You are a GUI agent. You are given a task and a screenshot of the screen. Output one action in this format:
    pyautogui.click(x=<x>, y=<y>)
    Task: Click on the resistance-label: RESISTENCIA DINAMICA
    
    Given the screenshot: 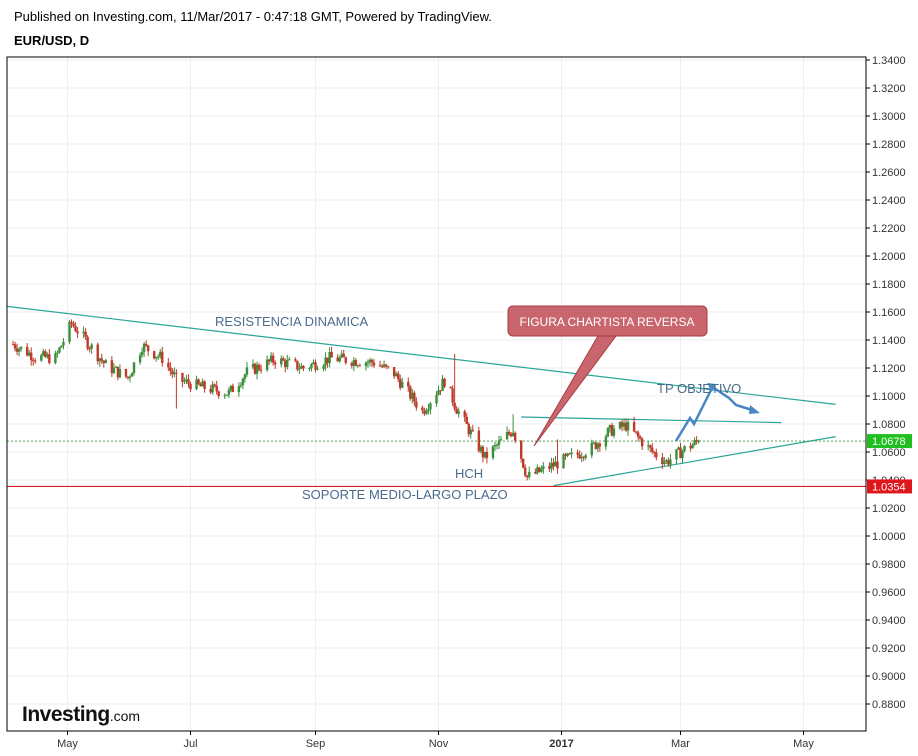 What is the action you would take?
    pyautogui.click(x=291, y=321)
    